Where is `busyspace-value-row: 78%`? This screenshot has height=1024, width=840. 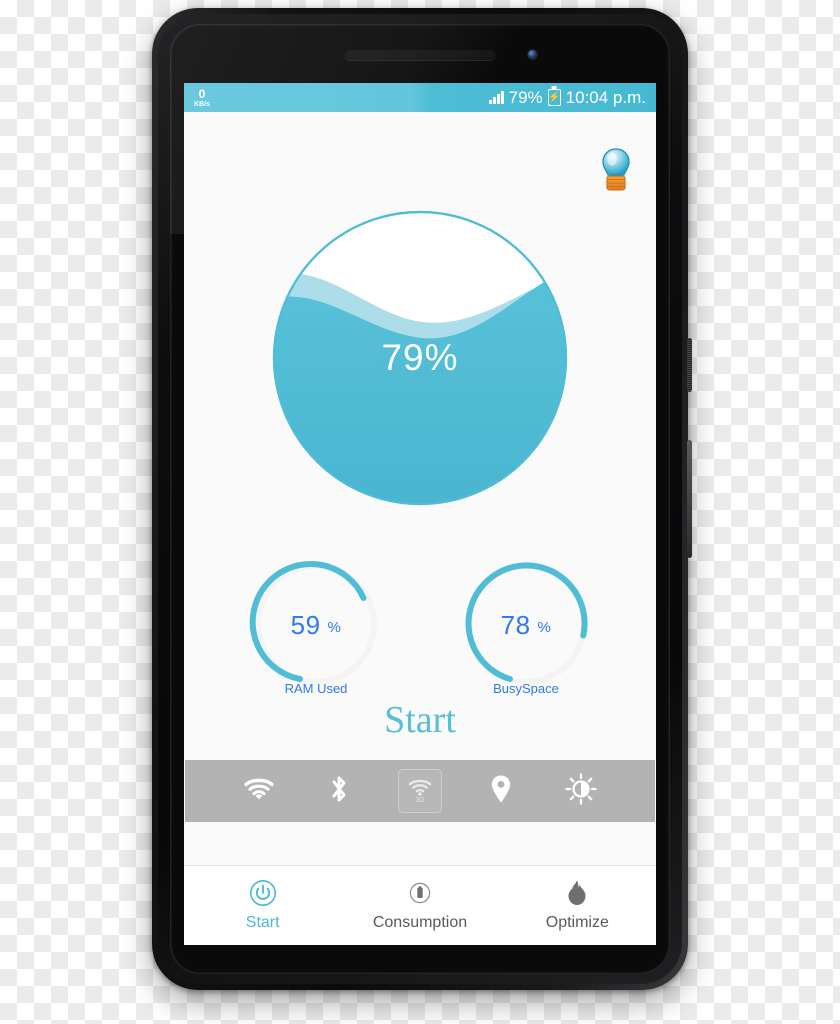 busyspace-value-row: 78% is located at coordinates (526, 625).